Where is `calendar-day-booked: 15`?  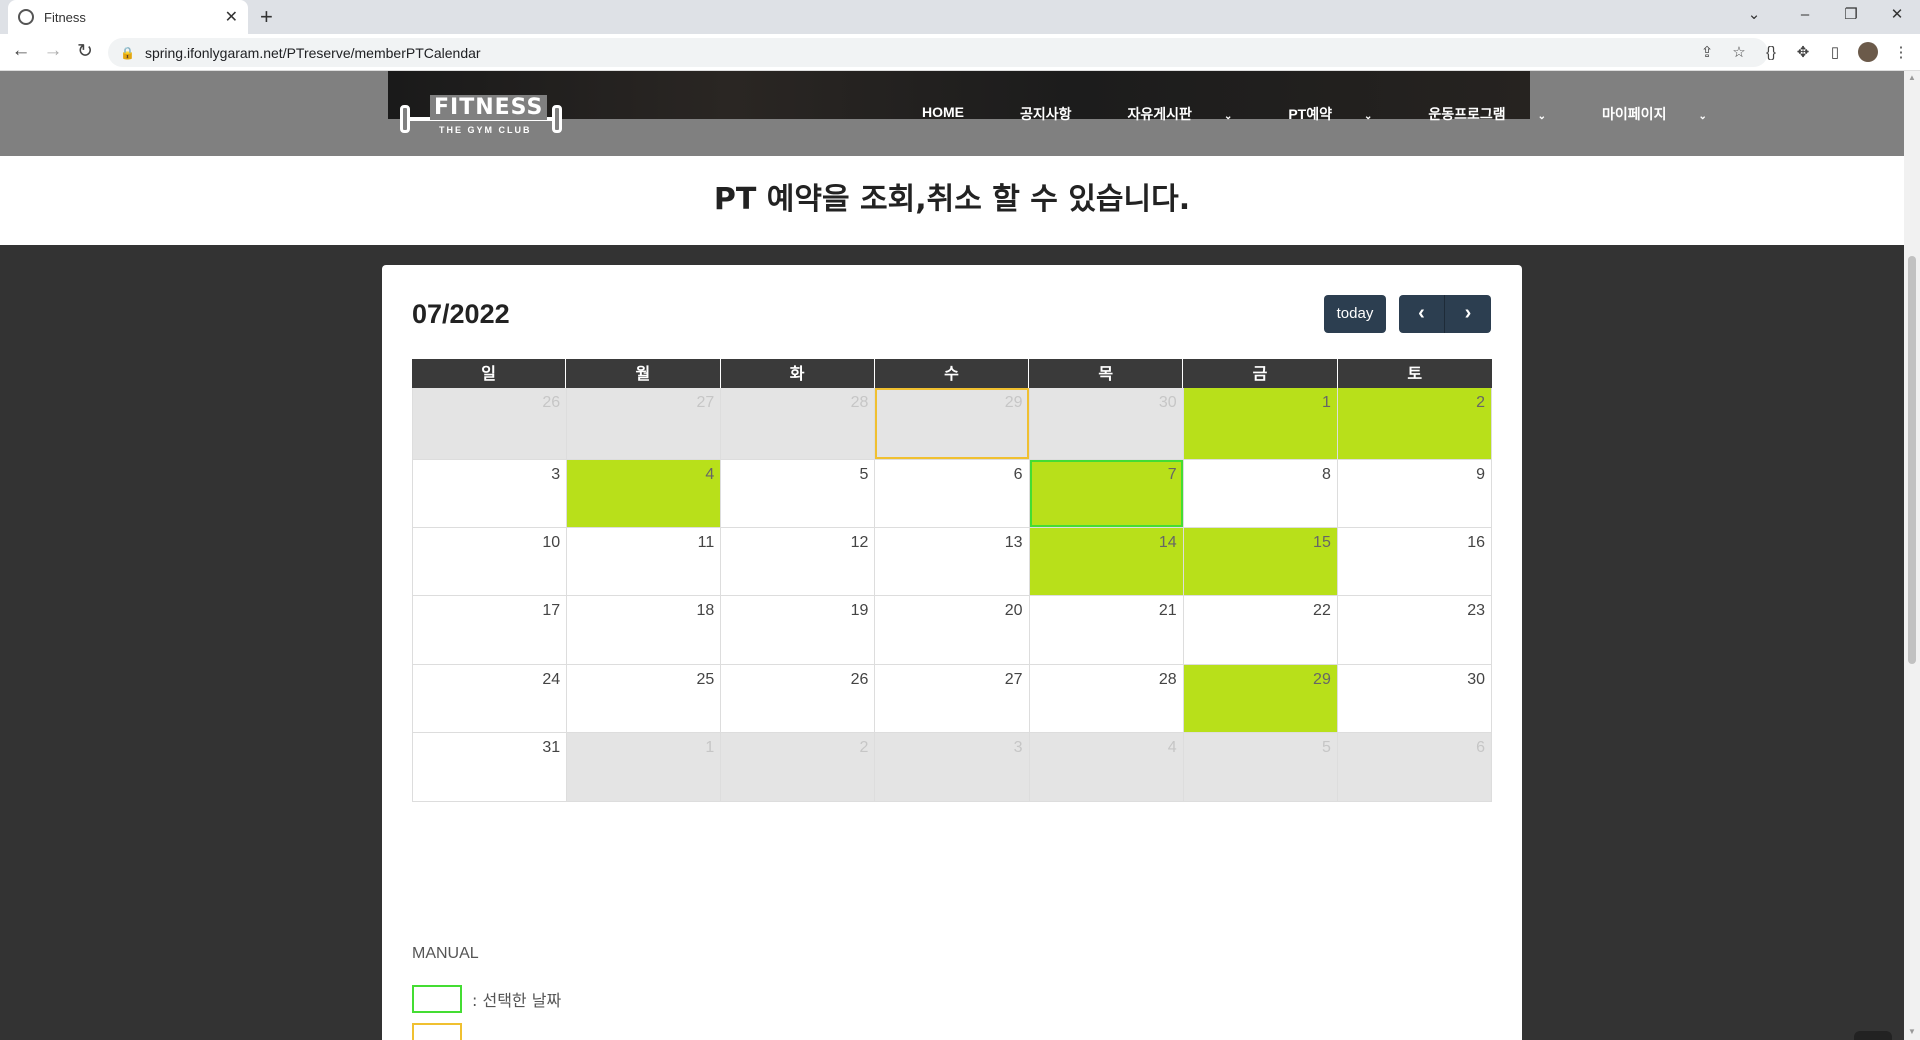 calendar-day-booked: 15 is located at coordinates (1260, 562).